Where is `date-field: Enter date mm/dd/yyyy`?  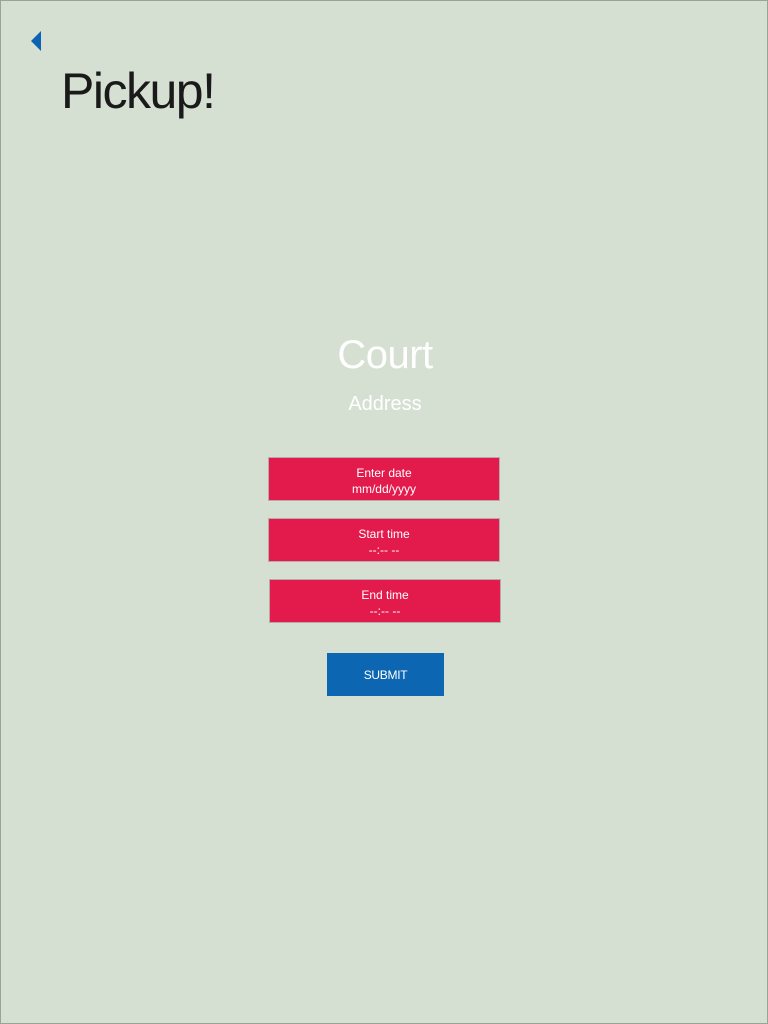 date-field: Enter date mm/dd/yyyy is located at coordinates (384, 479).